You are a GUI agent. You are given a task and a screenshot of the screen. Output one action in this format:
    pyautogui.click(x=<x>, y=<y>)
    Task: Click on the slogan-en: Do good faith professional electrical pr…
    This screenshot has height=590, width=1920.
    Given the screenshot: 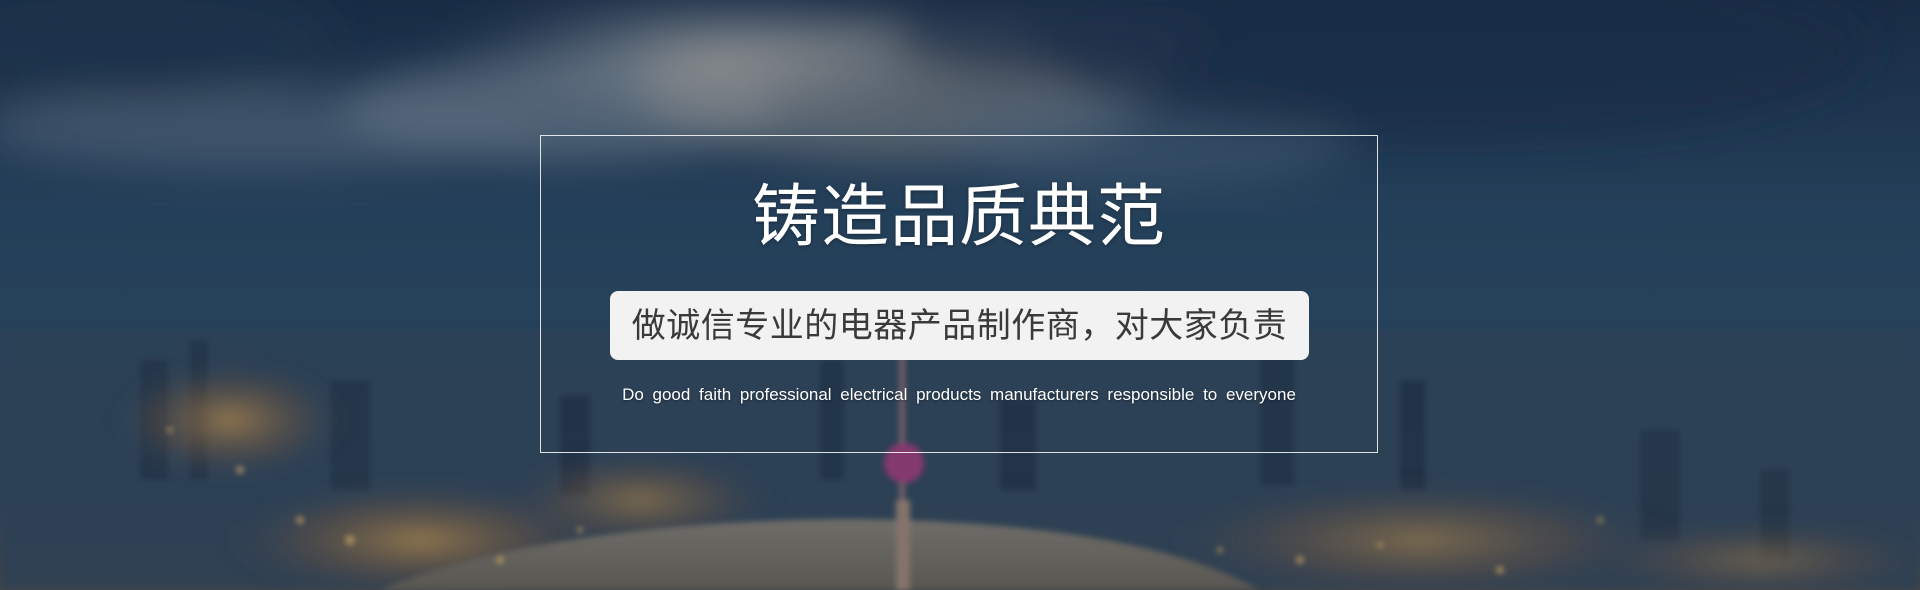 What is the action you would take?
    pyautogui.click(x=959, y=394)
    